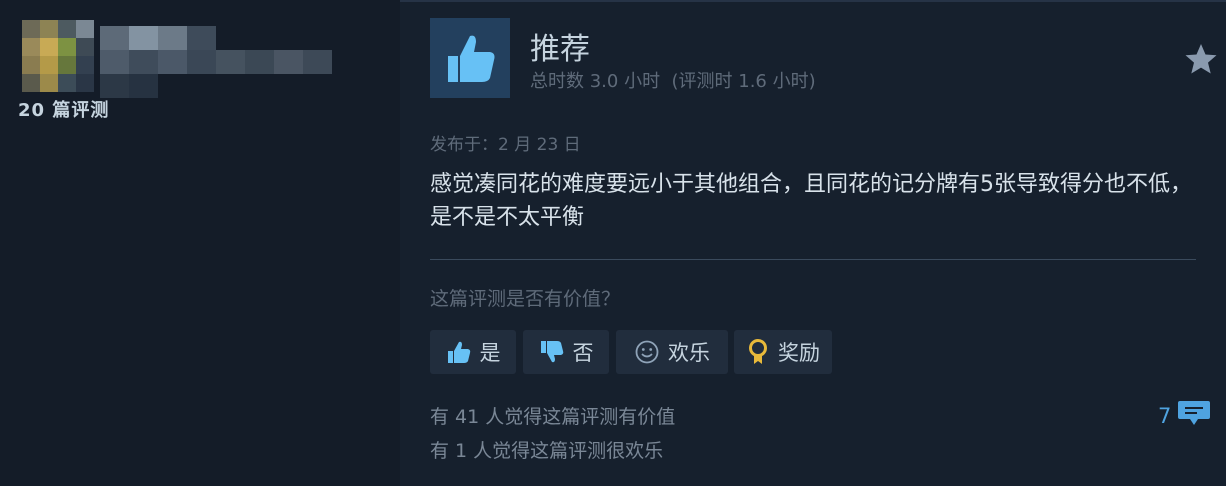  I want to click on vote-no-button: 否, so click(566, 352).